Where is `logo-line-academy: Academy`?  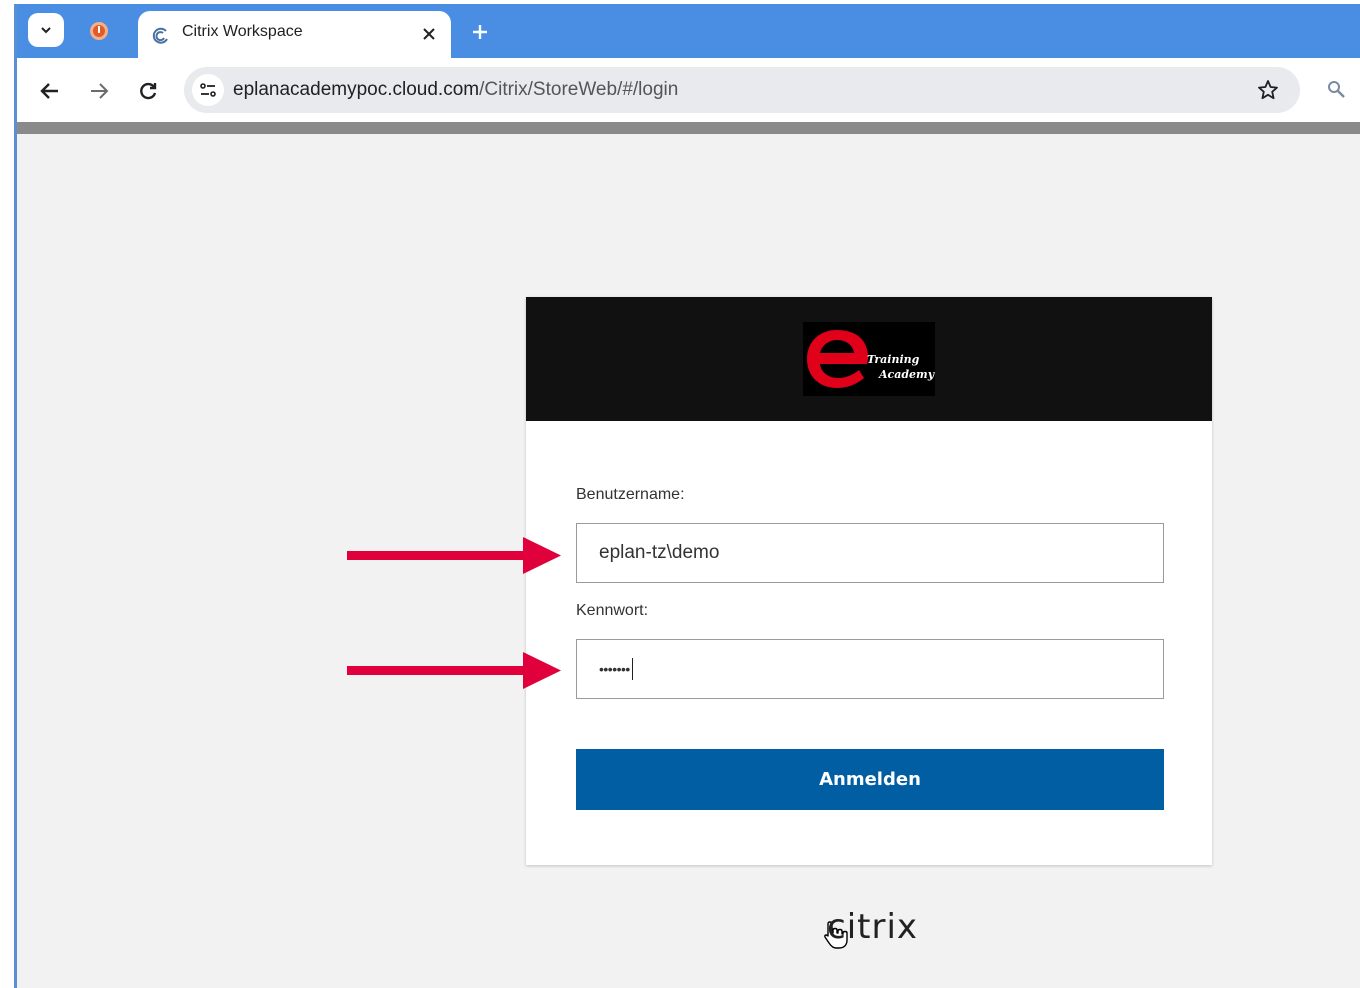 logo-line-academy: Academy is located at coordinates (907, 374).